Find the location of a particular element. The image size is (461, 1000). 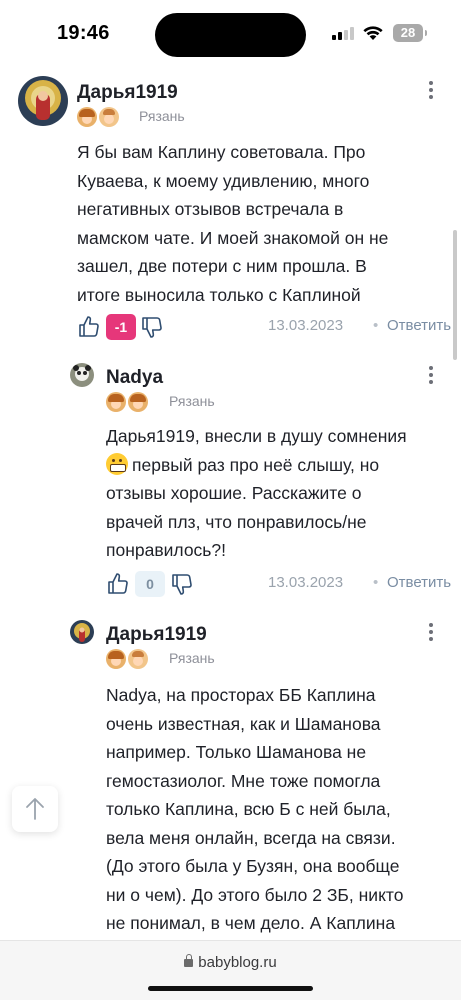

signal-icon is located at coordinates (343, 33).